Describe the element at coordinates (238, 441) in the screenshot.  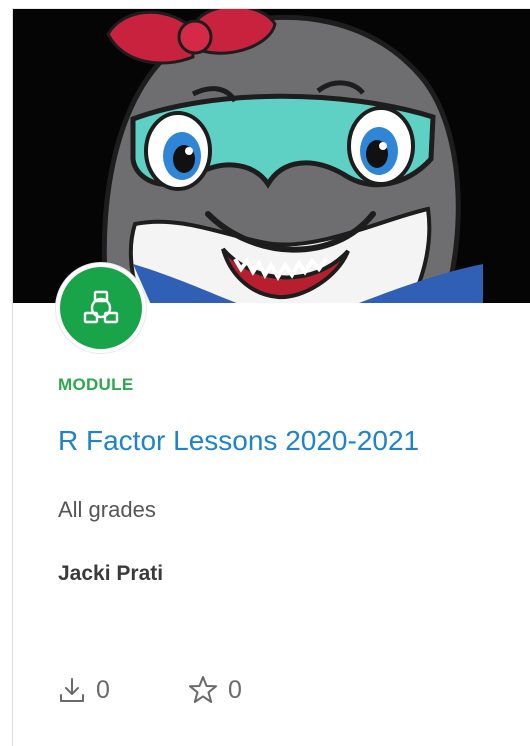
I see `resource-title-link: R Factor Lessons 2020-2021` at that location.